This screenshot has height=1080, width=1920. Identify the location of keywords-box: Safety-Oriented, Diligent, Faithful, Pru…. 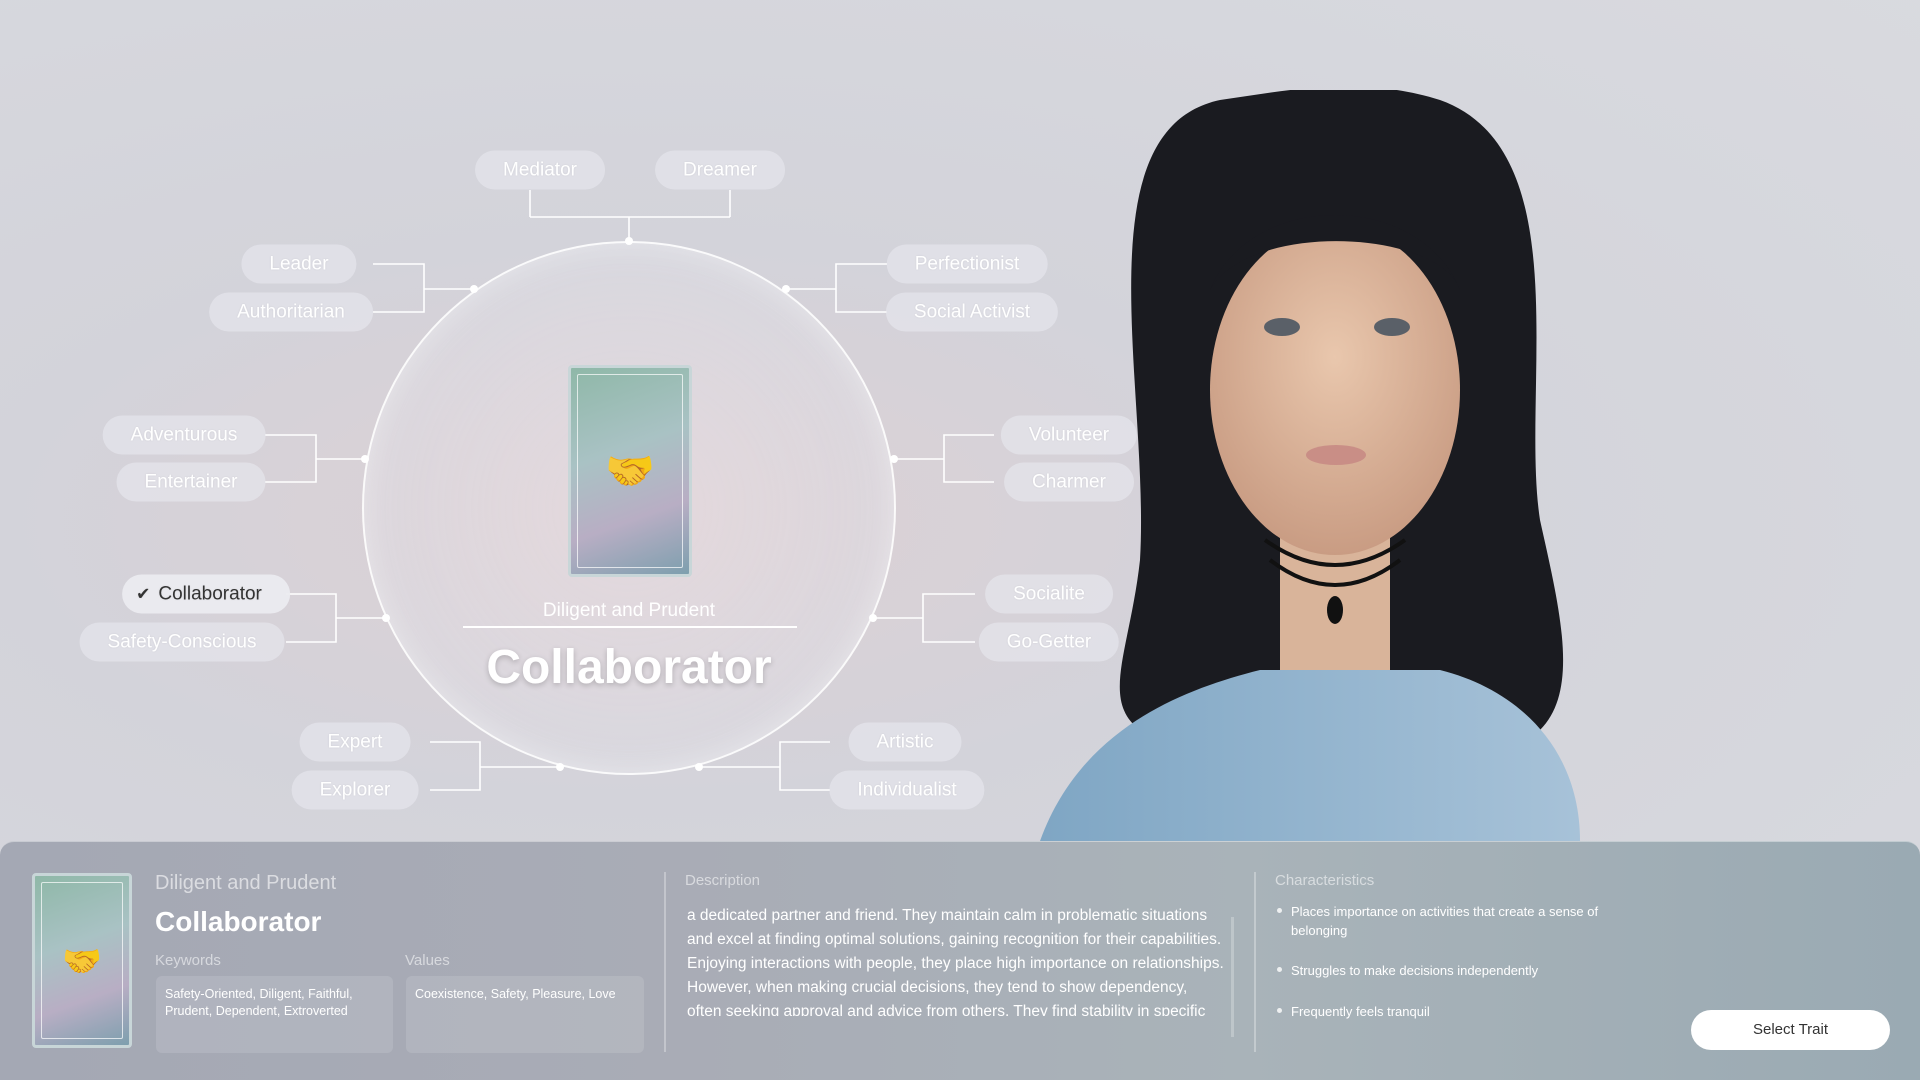
(274, 1014).